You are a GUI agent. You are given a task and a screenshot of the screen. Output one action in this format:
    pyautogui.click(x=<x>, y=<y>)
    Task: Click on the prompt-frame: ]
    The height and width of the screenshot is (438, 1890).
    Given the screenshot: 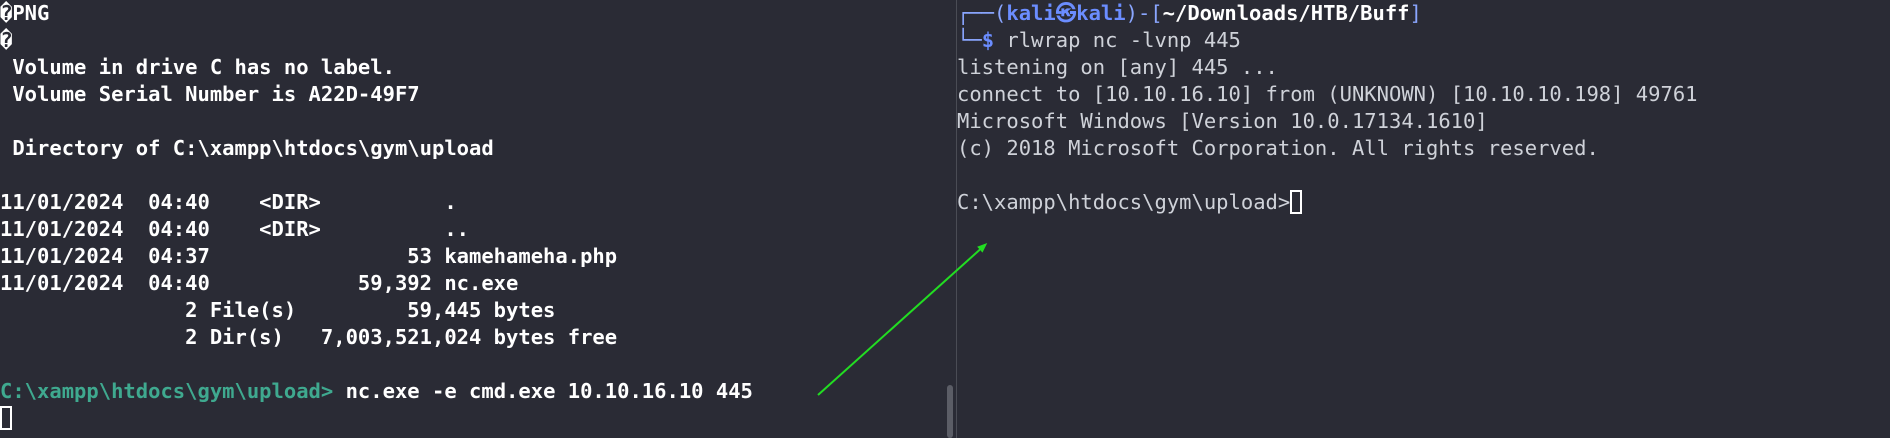 What is the action you would take?
    pyautogui.click(x=1415, y=13)
    